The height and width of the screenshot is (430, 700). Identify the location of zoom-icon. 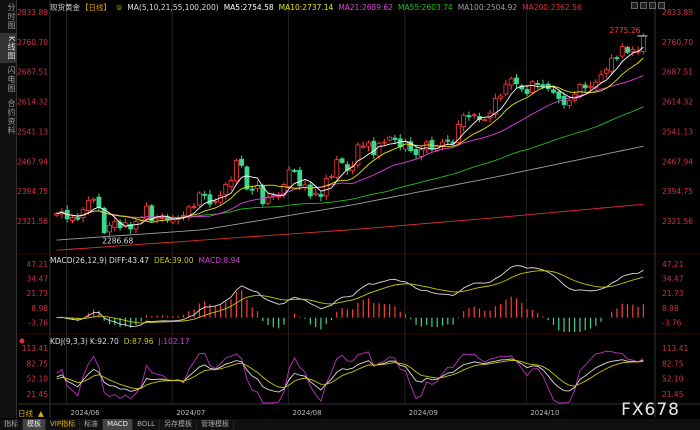
(661, 5).